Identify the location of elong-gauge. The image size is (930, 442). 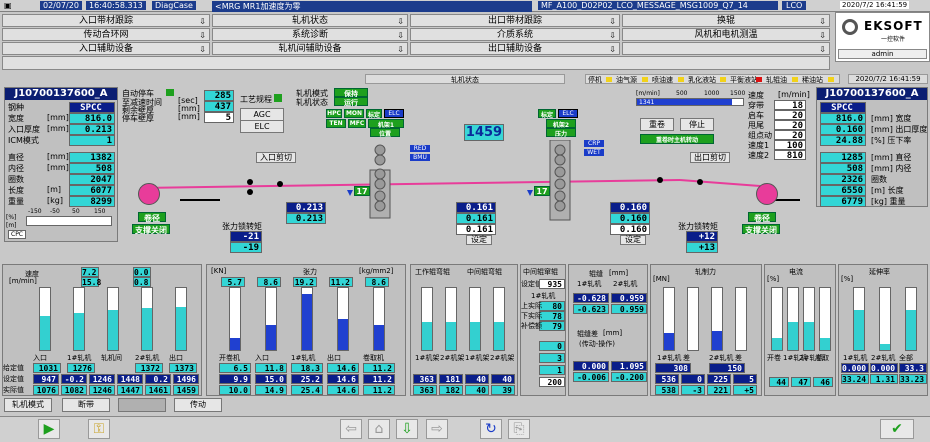
(885, 319).